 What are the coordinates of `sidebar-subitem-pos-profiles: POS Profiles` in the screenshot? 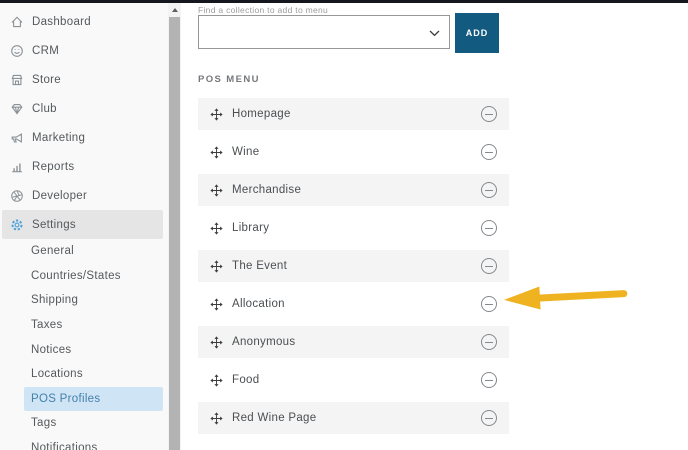 It's located at (93, 399).